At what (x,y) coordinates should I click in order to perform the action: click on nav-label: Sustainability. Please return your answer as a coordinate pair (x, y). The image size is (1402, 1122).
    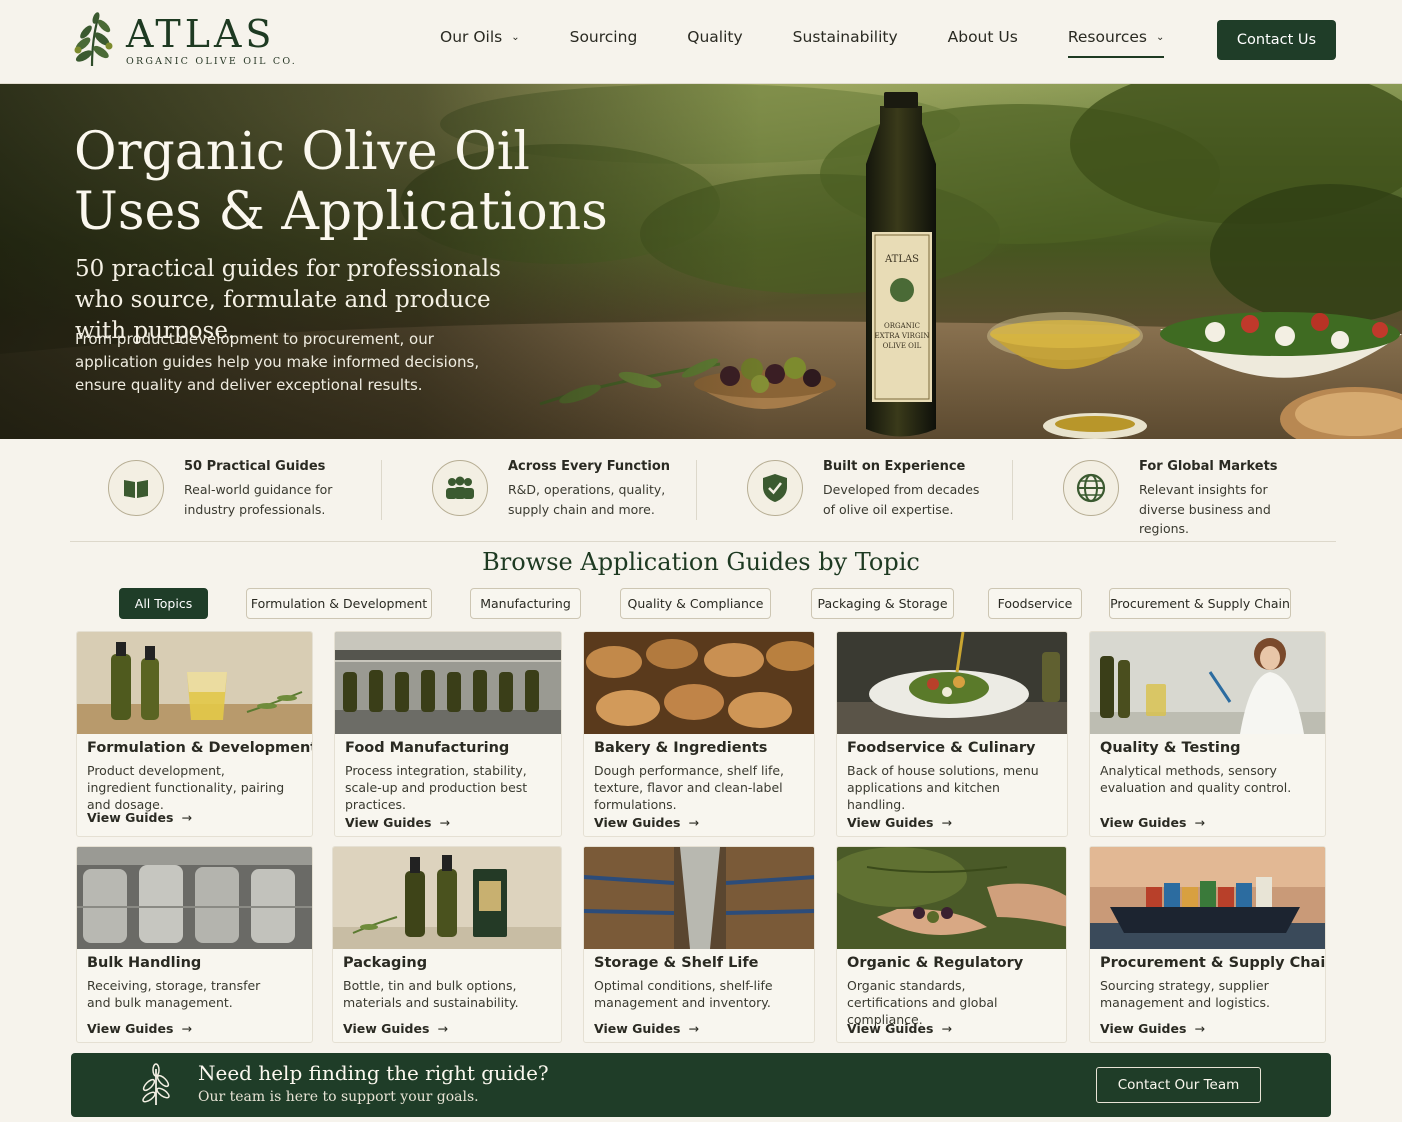
    Looking at the image, I should click on (845, 37).